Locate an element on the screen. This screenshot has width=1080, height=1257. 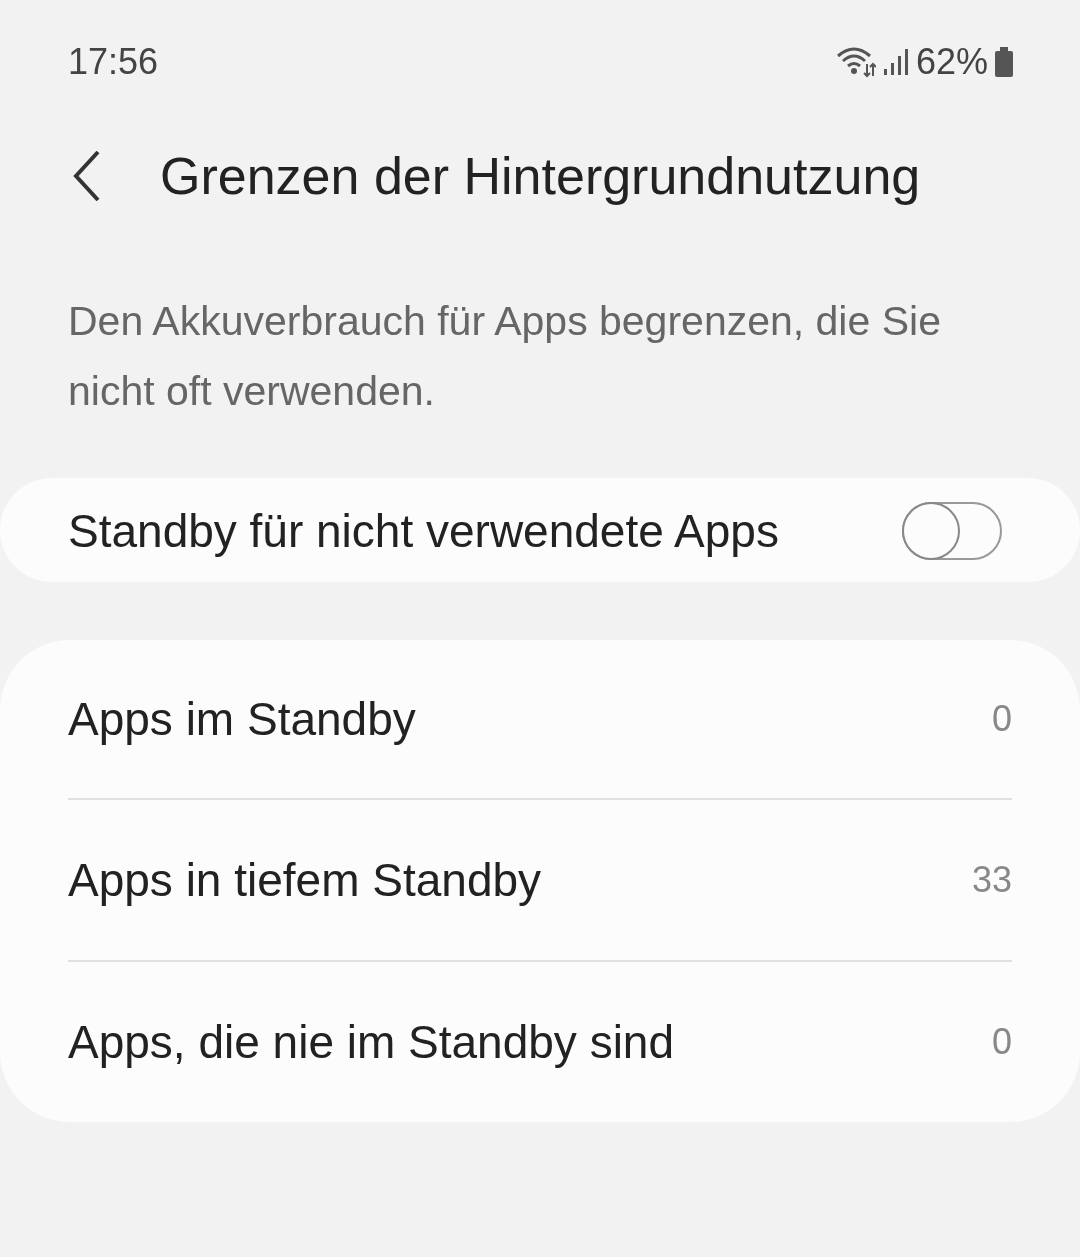
list-item: Apps, die nie im Standby sind 0 is located at coordinates (540, 1041).